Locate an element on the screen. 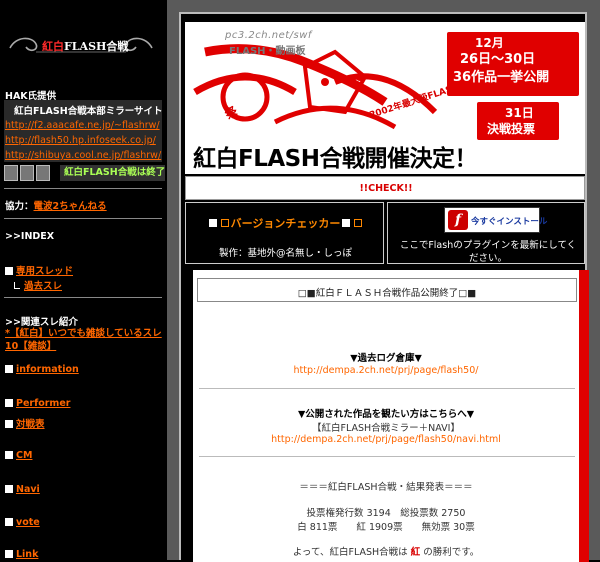 This screenshot has height=562, width=600. banner-final-day: 31日 is located at coordinates (519, 113).